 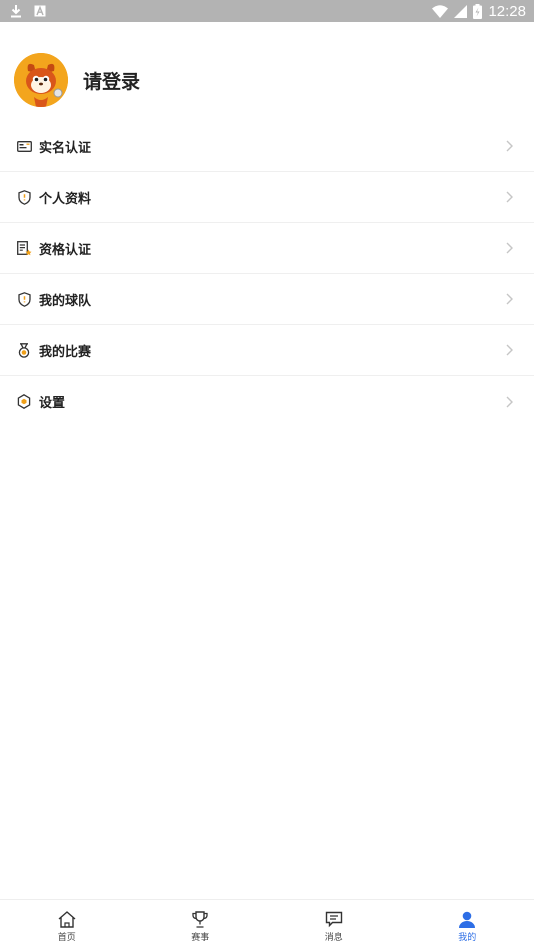 I want to click on tab-label: 首页, so click(x=66, y=938).